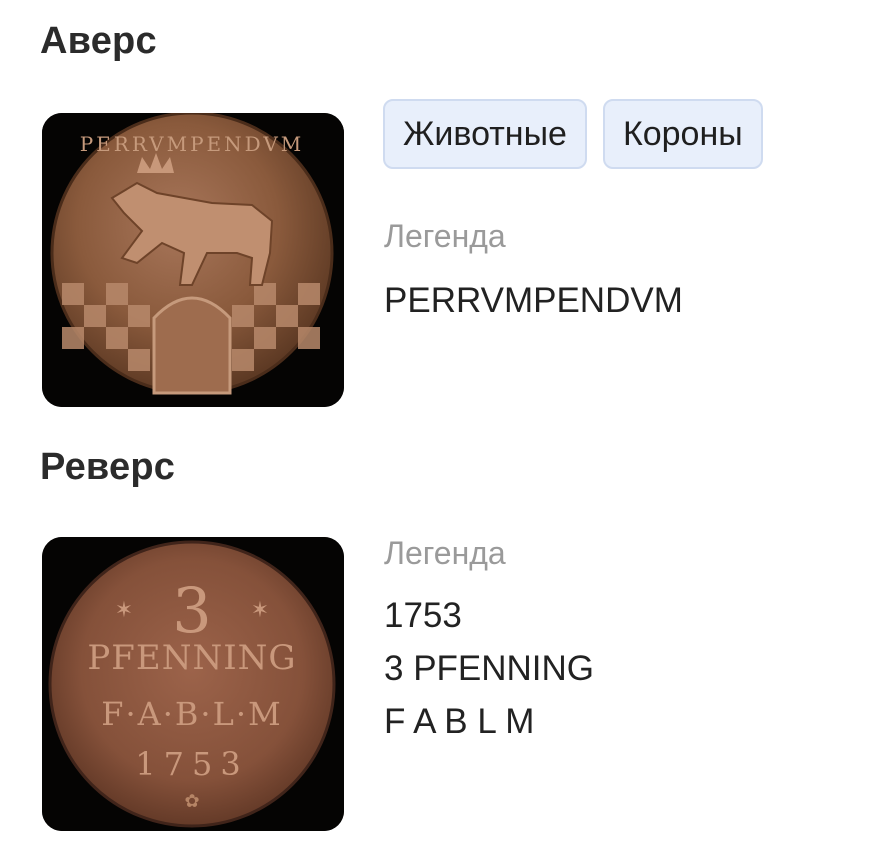 This screenshot has height=861, width=875. What do you see at coordinates (682, 134) in the screenshot?
I see `tag-crowns: Короны` at bounding box center [682, 134].